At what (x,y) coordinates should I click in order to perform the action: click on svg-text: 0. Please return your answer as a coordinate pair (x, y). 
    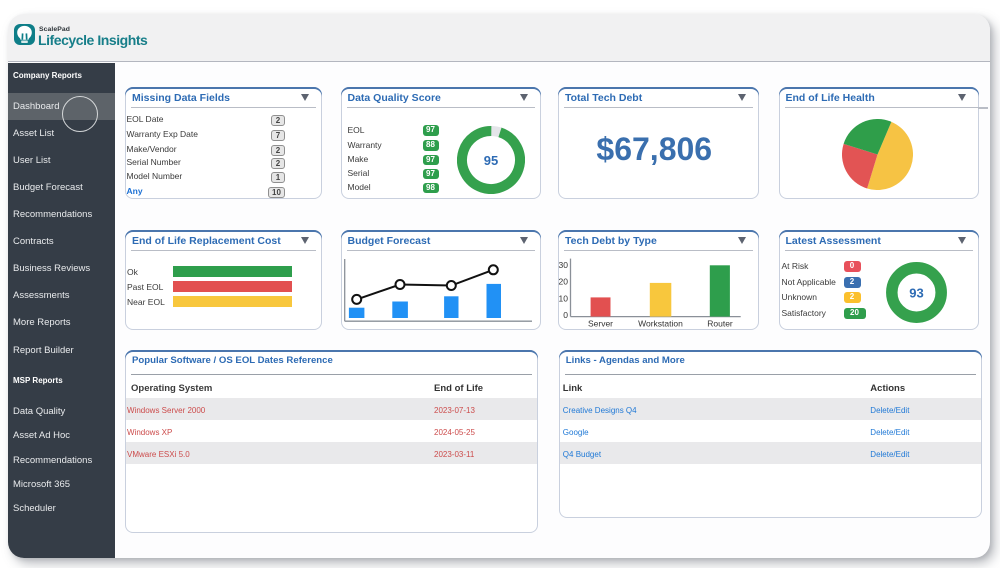
    Looking at the image, I should click on (565, 315).